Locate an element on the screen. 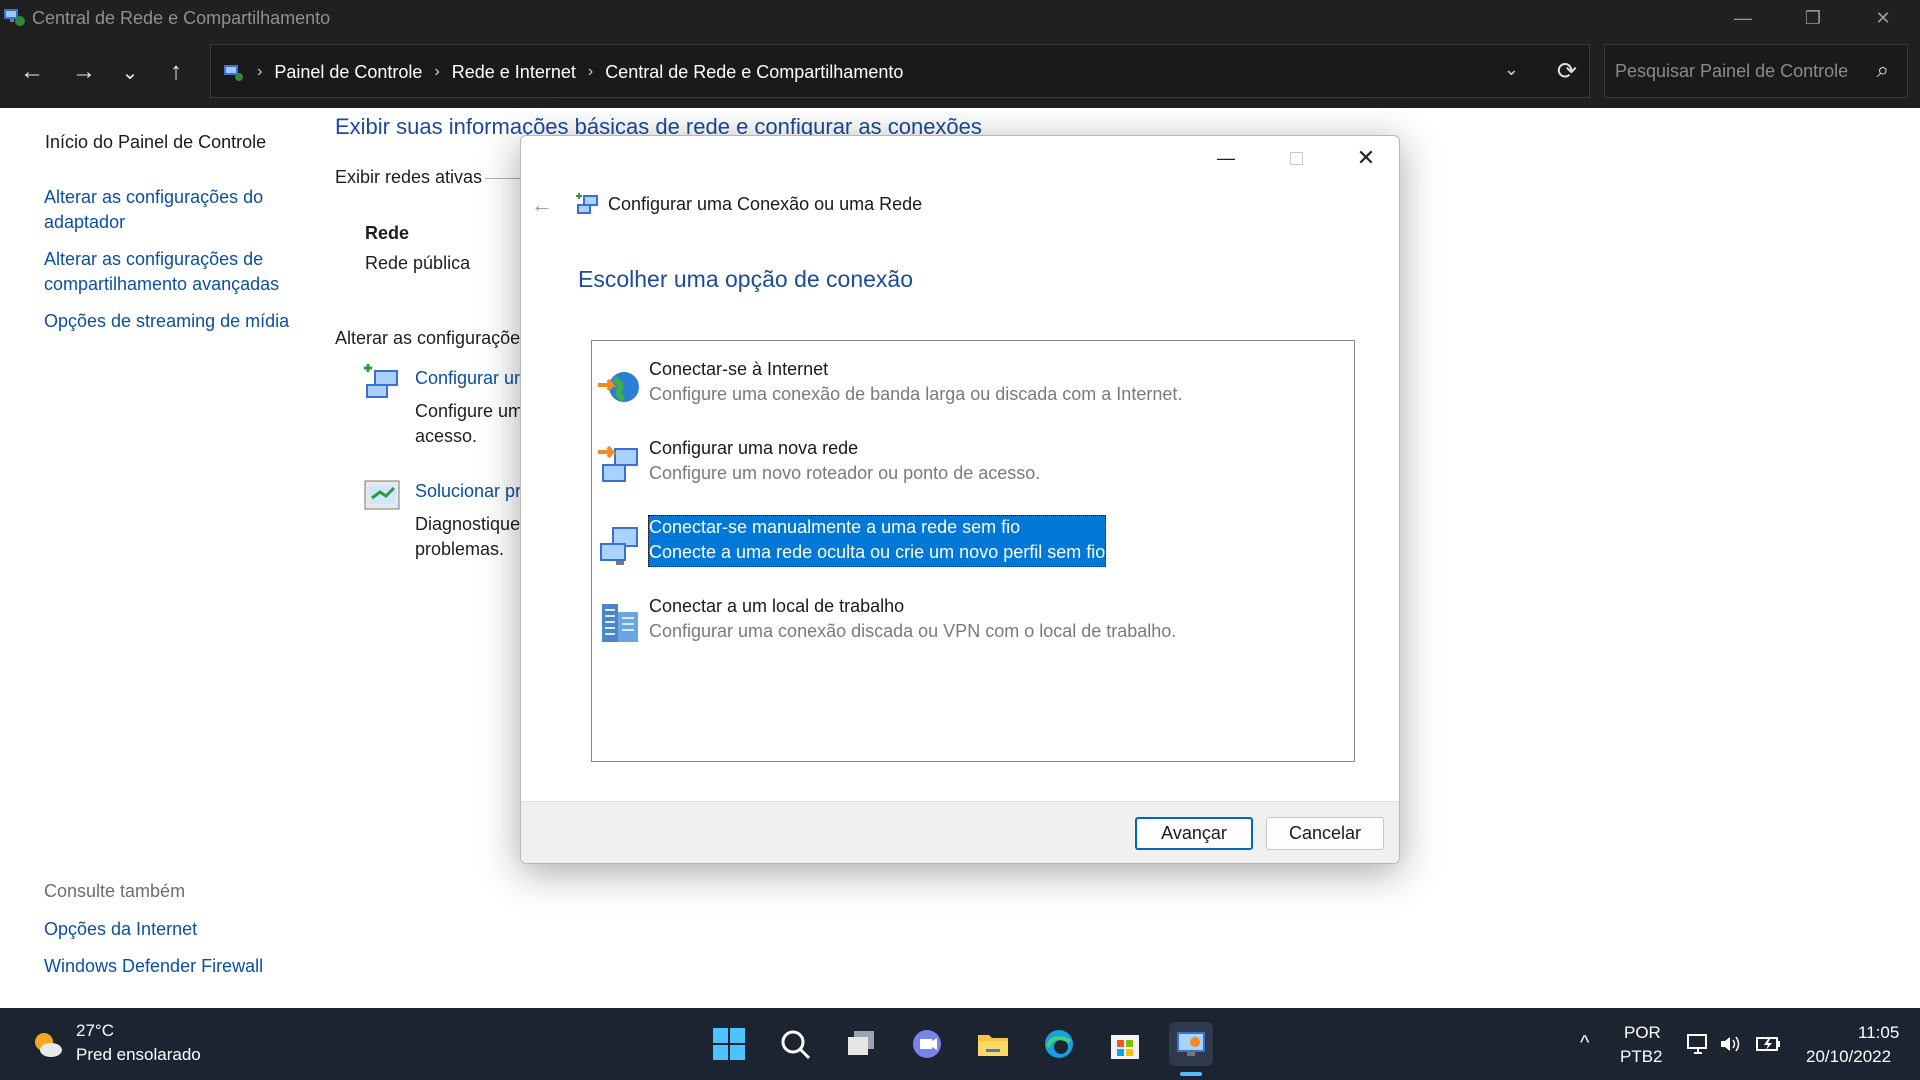 The height and width of the screenshot is (1080, 1920). dialog-minimize-button: — is located at coordinates (1226, 158).